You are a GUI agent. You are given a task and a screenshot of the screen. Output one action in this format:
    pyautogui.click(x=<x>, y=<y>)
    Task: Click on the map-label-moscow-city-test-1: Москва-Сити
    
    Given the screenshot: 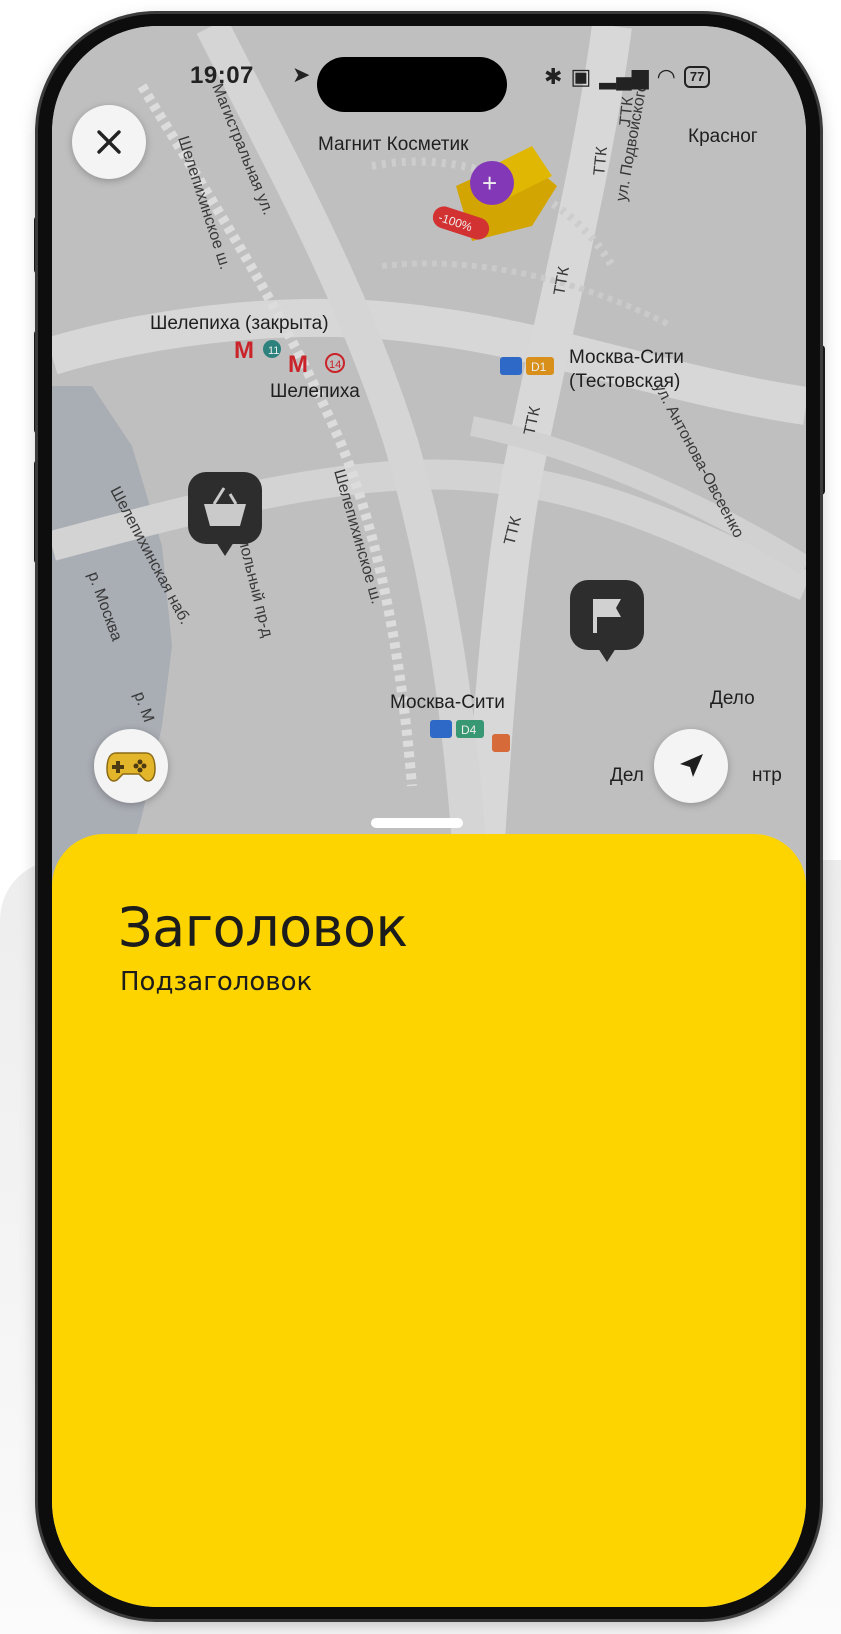 What is the action you would take?
    pyautogui.click(x=626, y=357)
    